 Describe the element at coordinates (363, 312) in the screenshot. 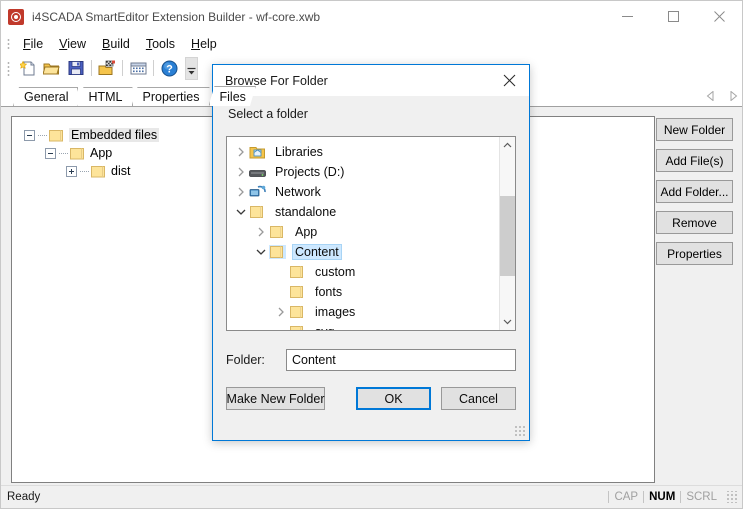

I see `folder-node-images: images` at that location.